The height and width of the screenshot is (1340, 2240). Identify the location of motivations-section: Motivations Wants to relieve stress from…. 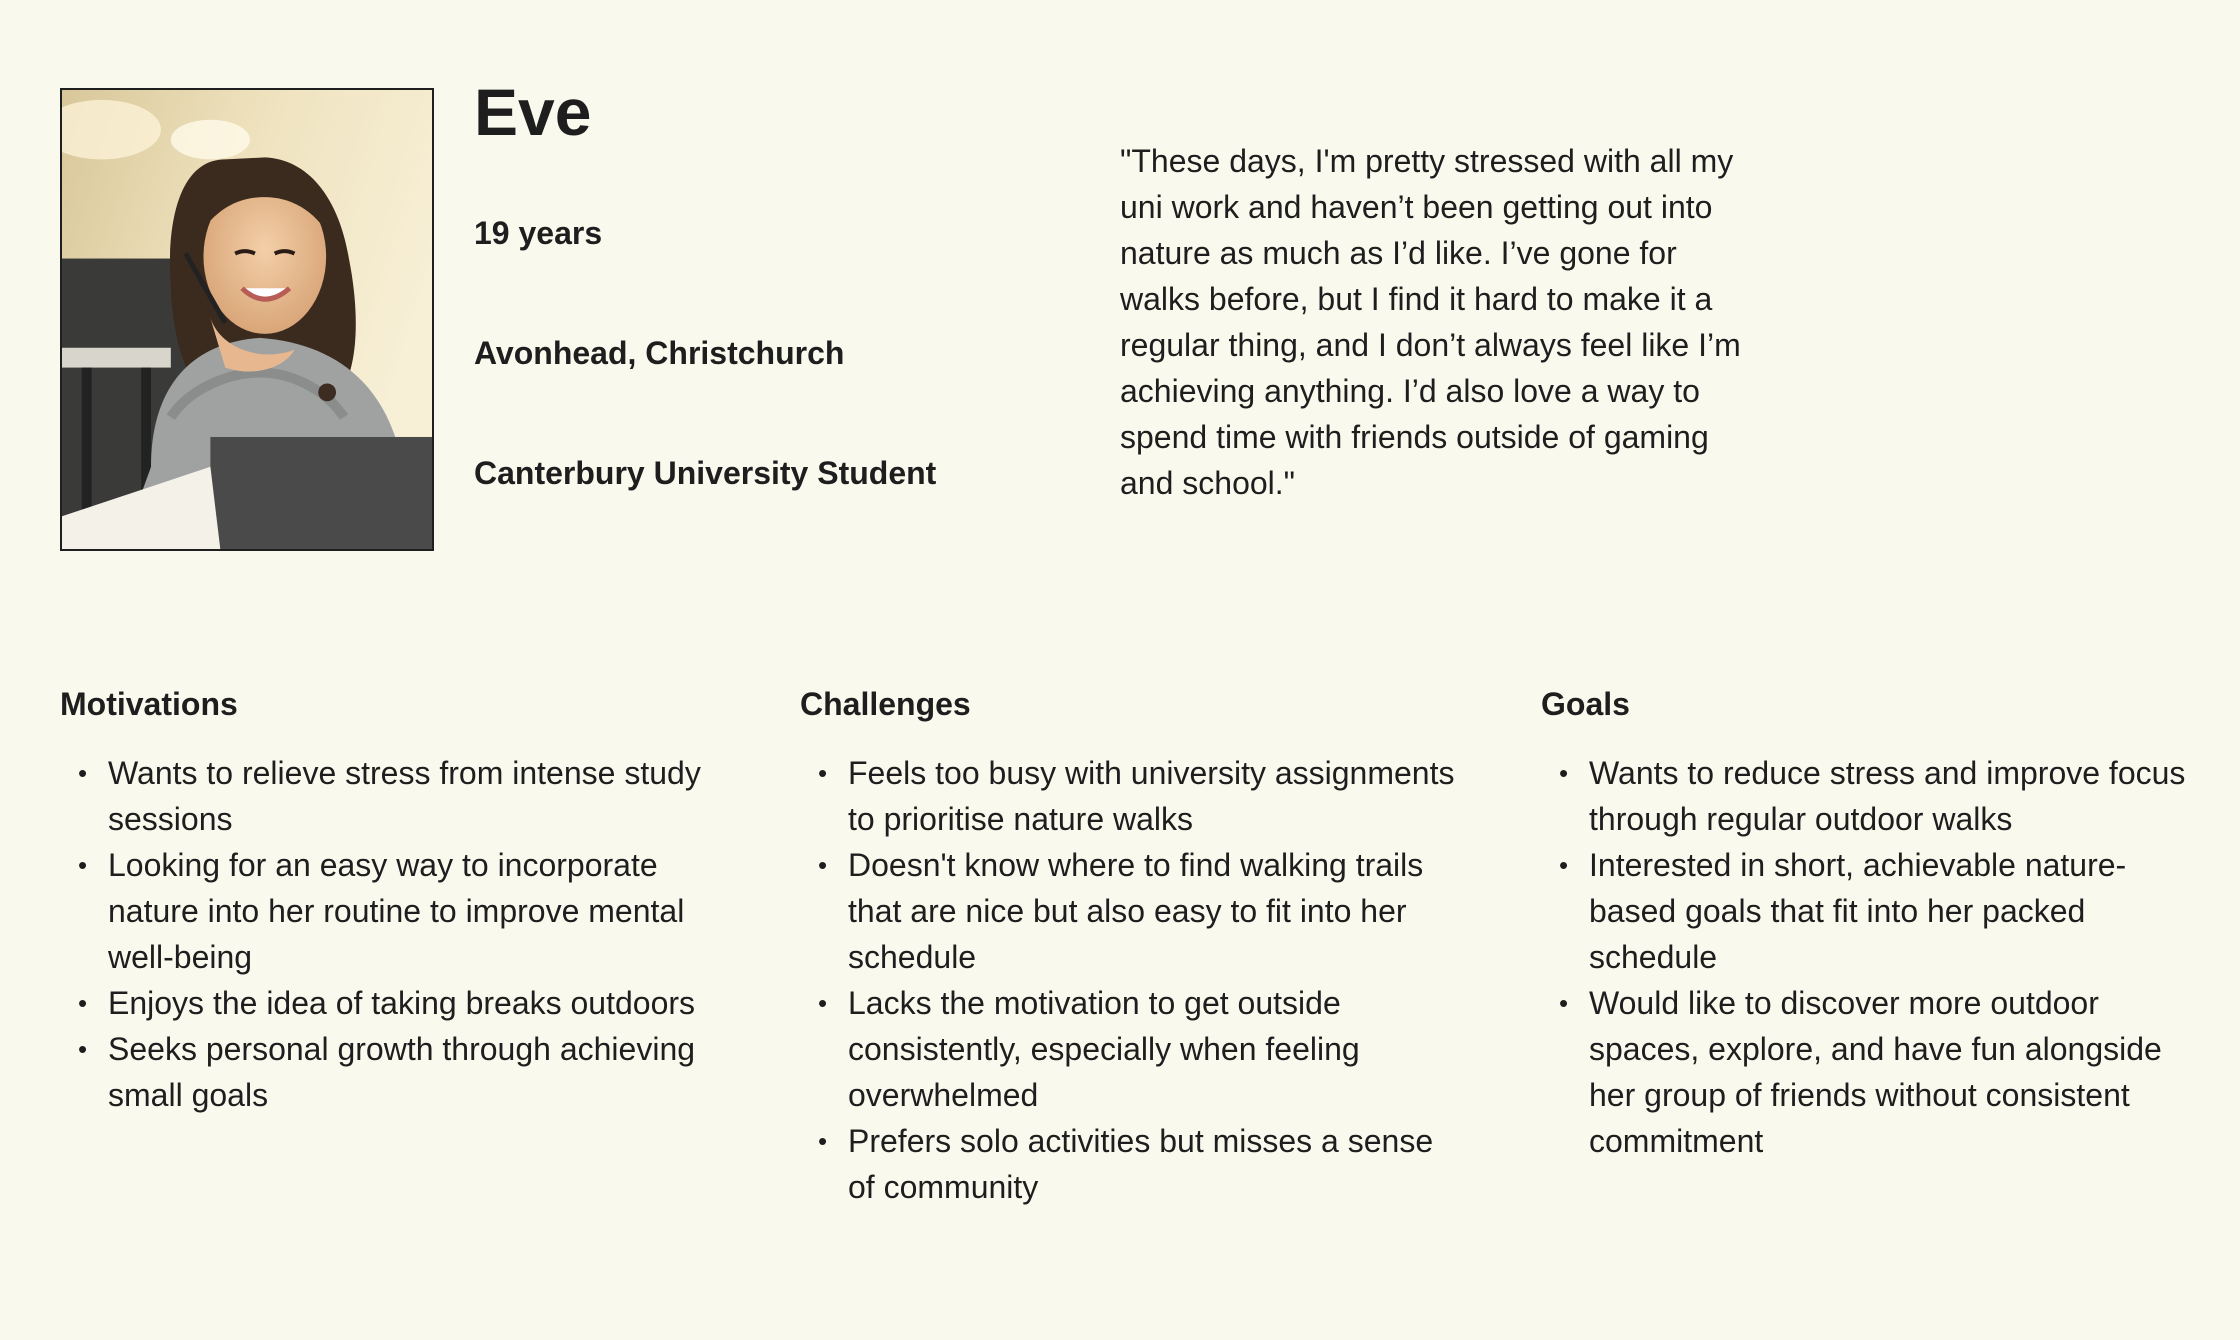
(390, 901).